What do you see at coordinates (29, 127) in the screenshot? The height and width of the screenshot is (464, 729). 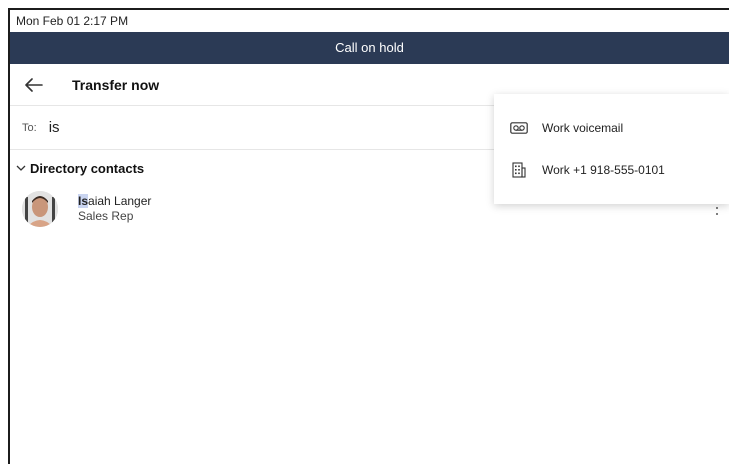 I see `to-label: To:` at bounding box center [29, 127].